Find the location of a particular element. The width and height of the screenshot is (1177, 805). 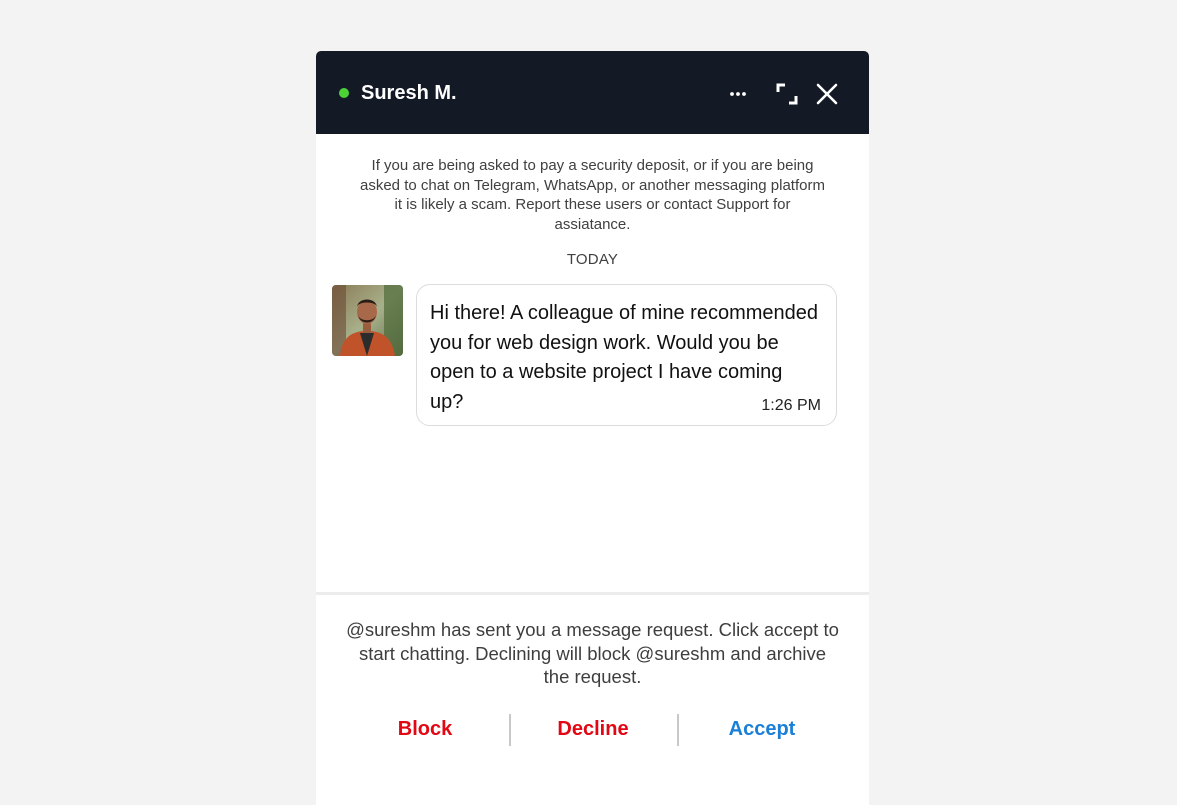

message-timestamp: 1:26 PM is located at coordinates (791, 405).